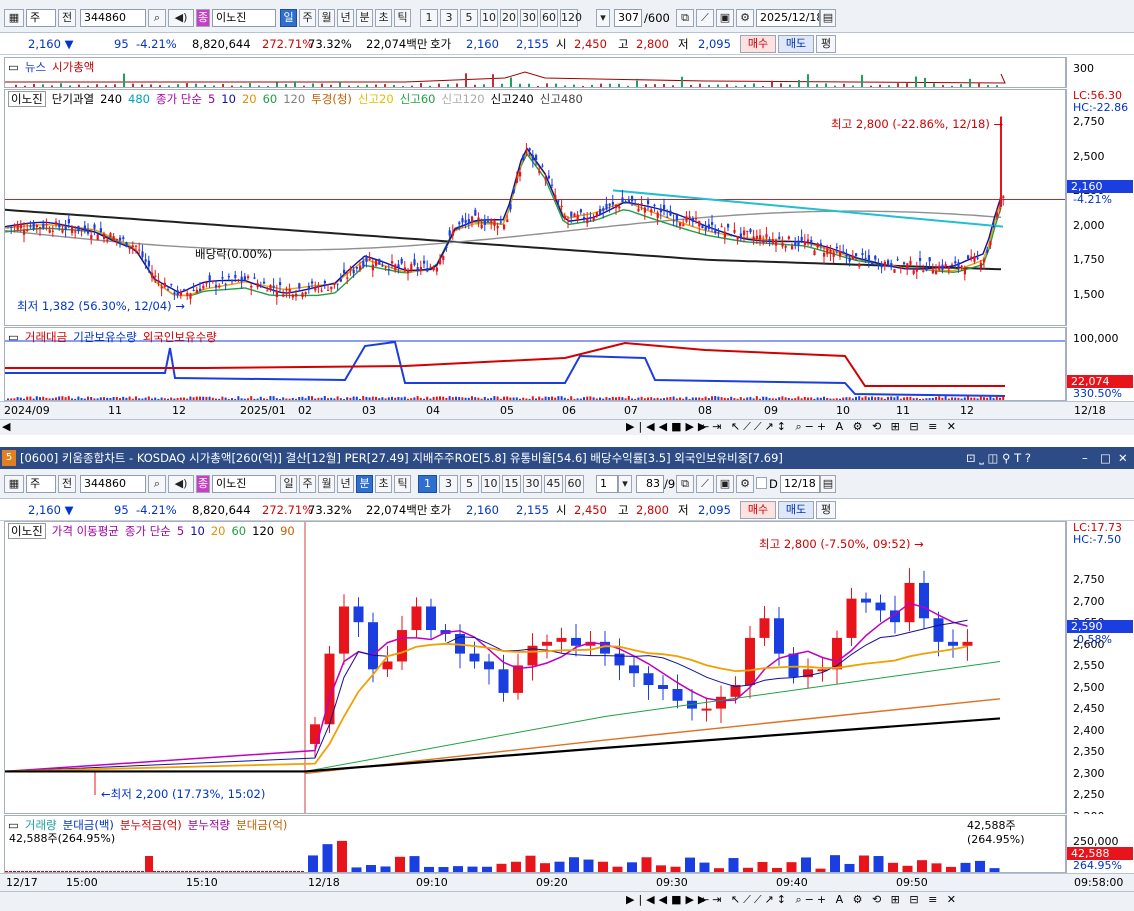  What do you see at coordinates (788, 18) in the screenshot?
I see `date-input: 2025/12/18` at bounding box center [788, 18].